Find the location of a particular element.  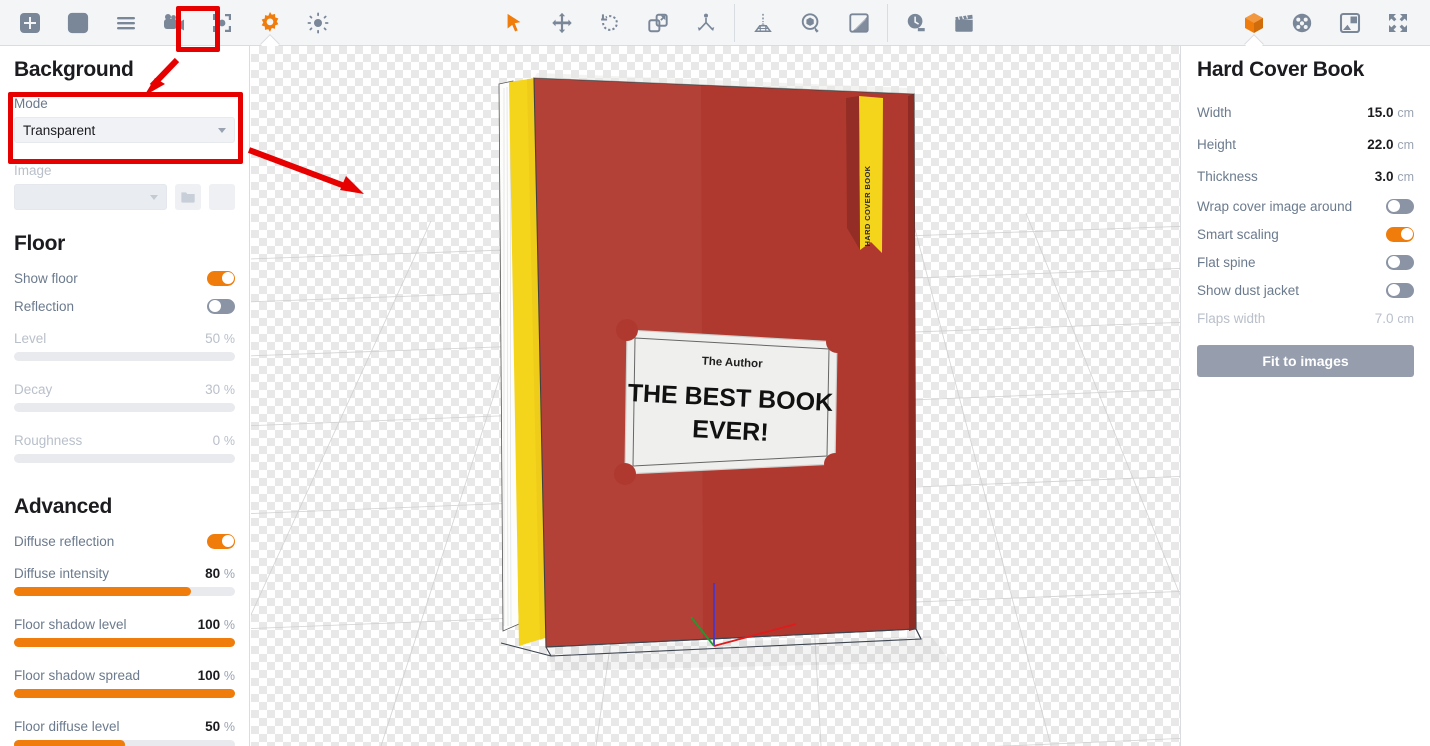

clear-image-button is located at coordinates (222, 197).